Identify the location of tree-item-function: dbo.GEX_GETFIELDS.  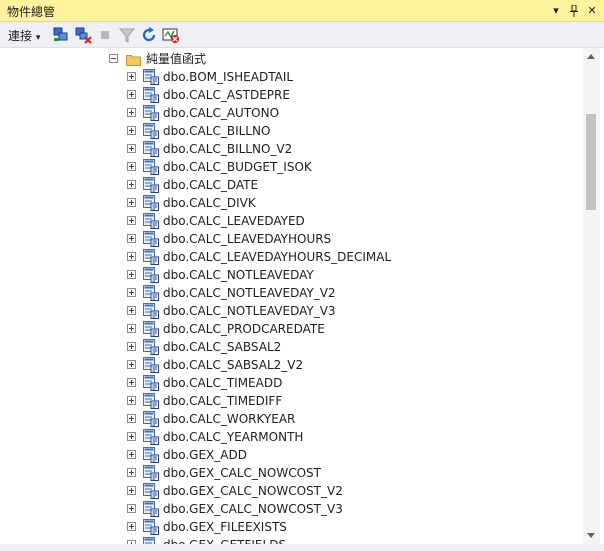
(294, 540).